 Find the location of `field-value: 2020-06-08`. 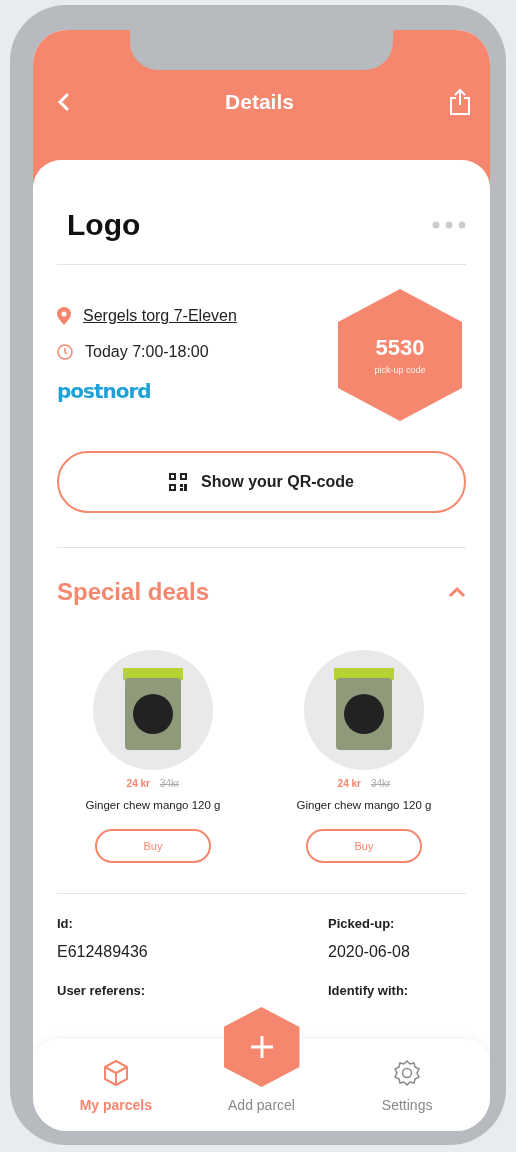

field-value: 2020-06-08 is located at coordinates (369, 952).